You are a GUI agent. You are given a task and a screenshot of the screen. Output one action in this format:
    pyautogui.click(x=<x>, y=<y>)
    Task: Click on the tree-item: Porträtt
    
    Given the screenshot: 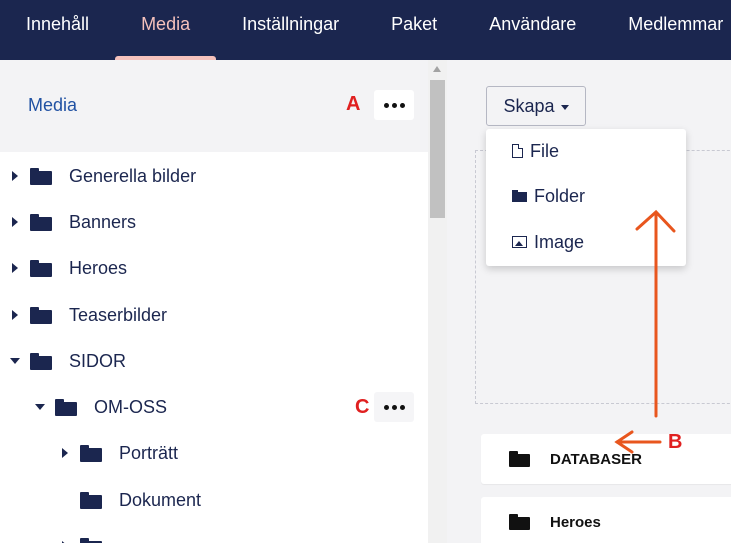 What is the action you would take?
    pyautogui.click(x=214, y=453)
    